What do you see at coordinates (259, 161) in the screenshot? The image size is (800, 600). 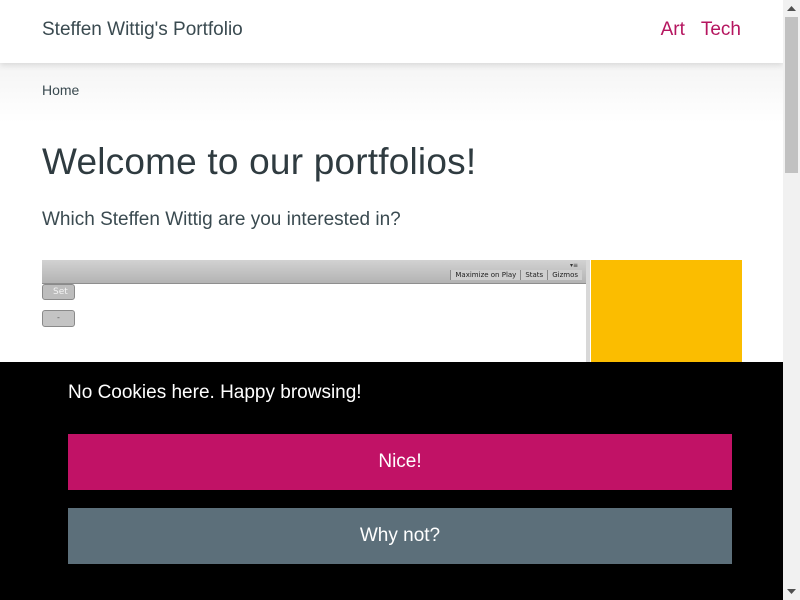 I see `page-title: Welcome to our portfolios!` at bounding box center [259, 161].